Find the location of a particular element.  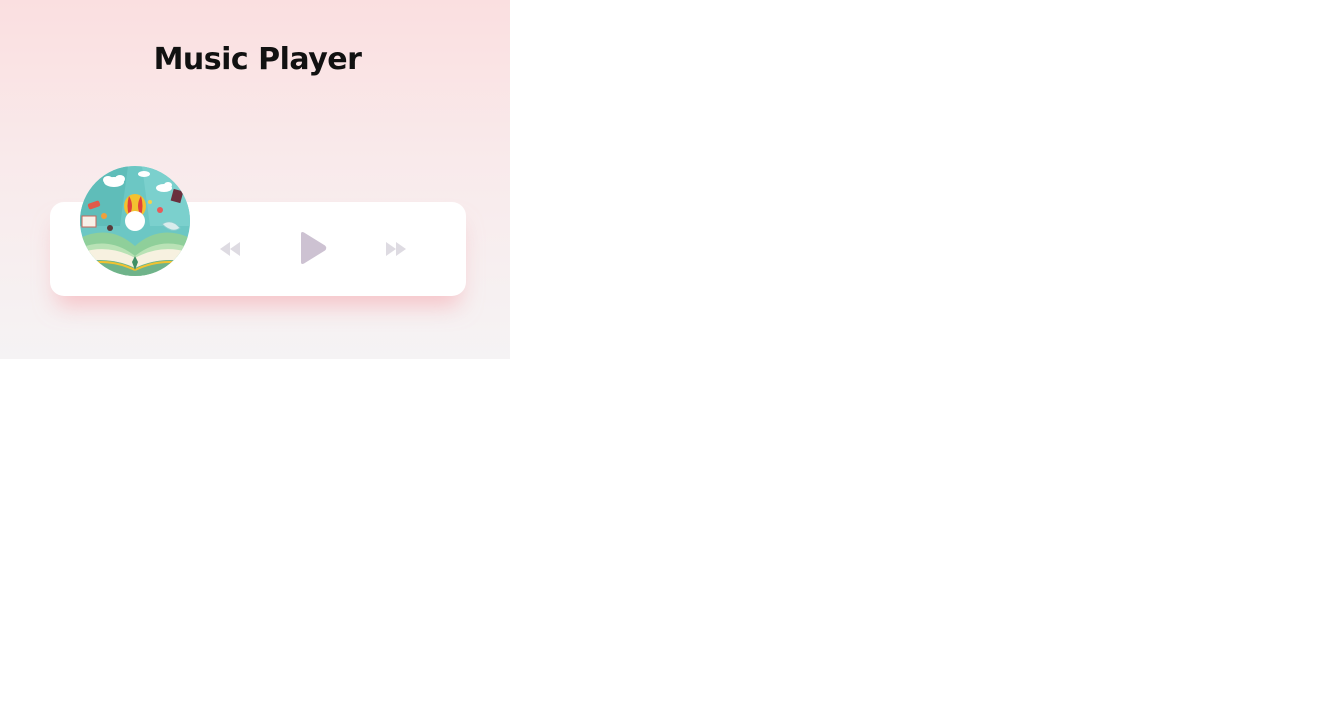

page-title: Music Player is located at coordinates (257, 59).